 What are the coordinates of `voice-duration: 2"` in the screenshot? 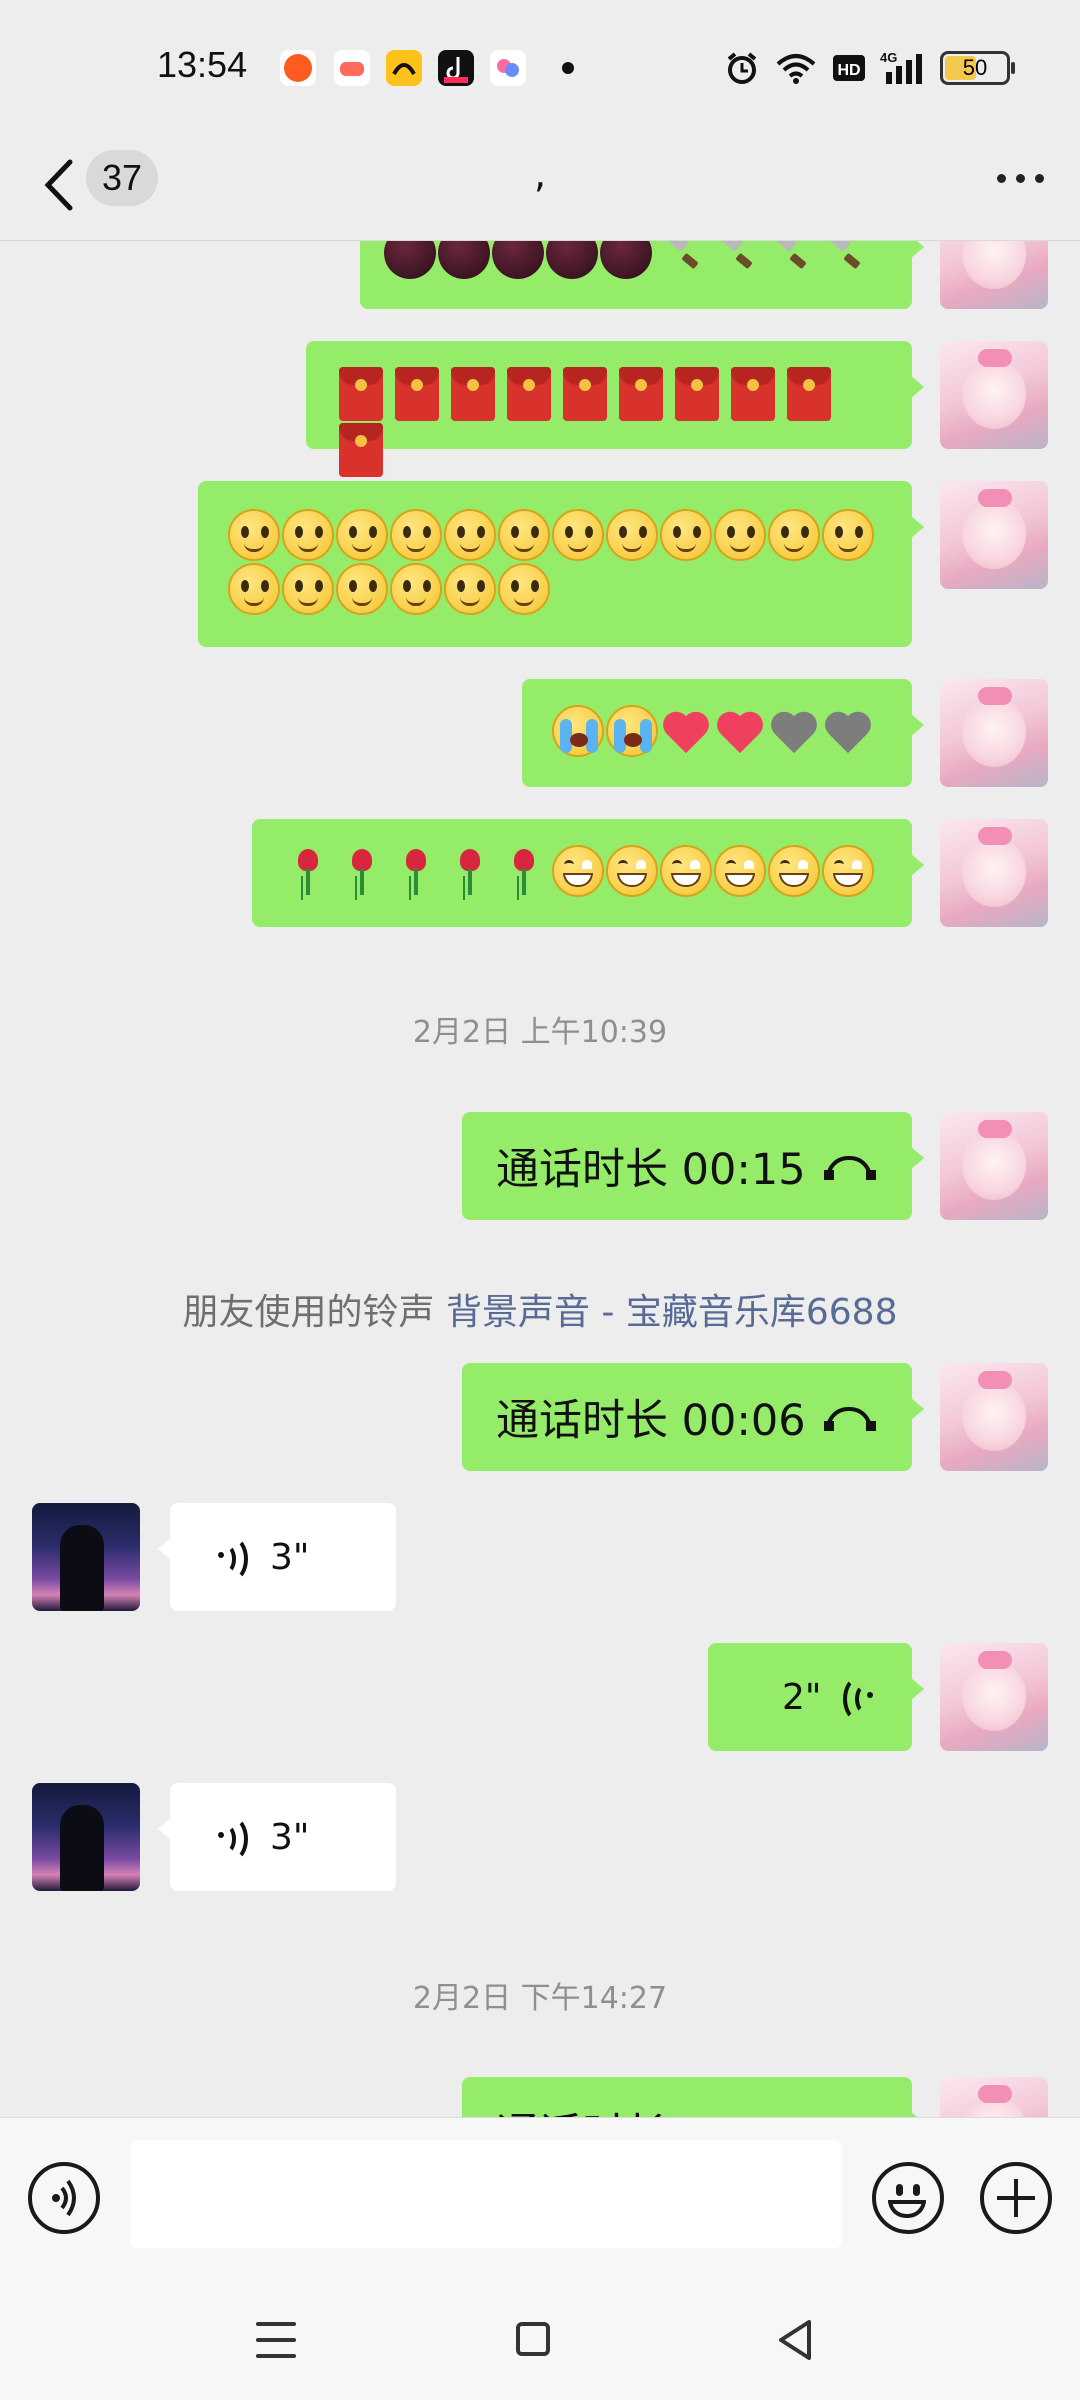 It's located at (802, 1697).